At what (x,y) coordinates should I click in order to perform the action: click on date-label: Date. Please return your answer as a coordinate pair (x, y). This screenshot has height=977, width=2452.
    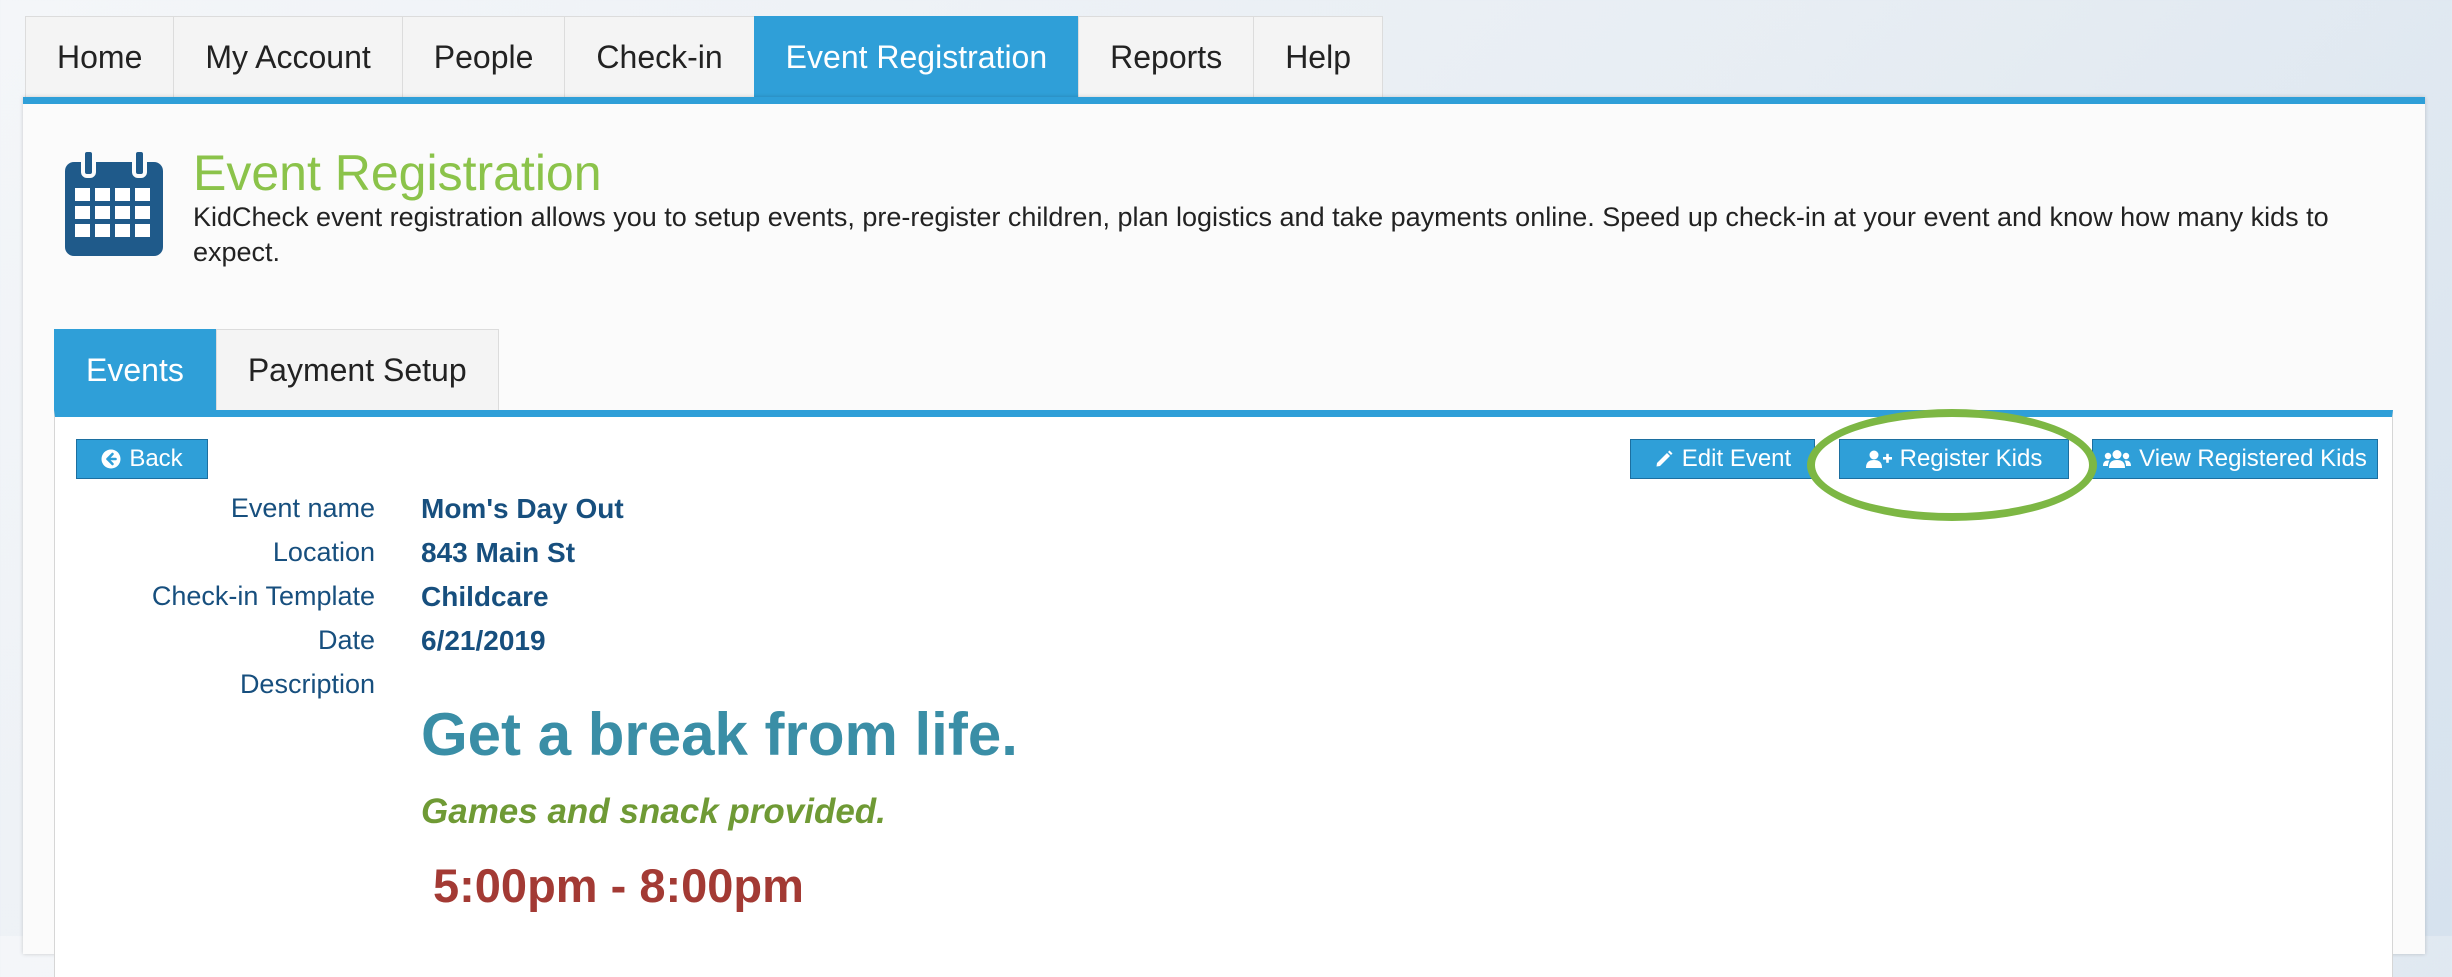
    Looking at the image, I should click on (346, 640).